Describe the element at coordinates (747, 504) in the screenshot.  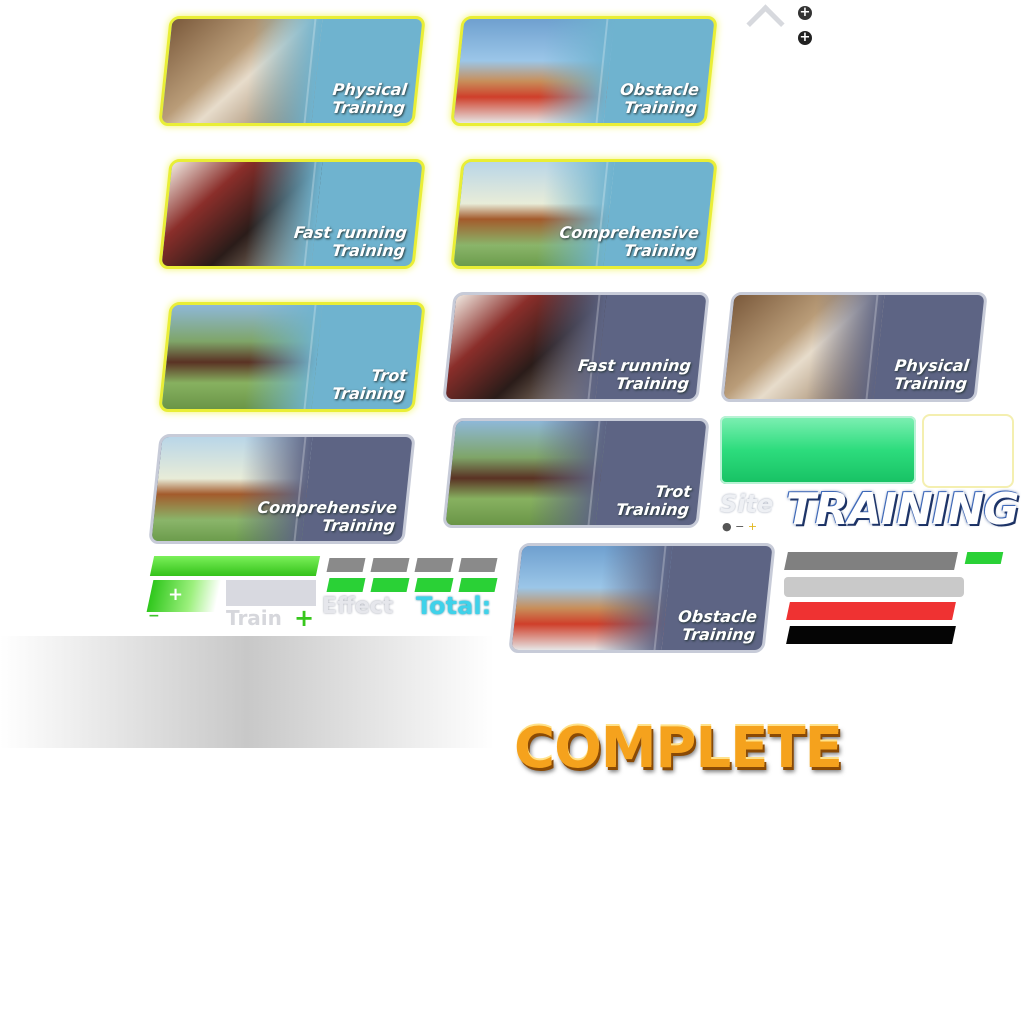
I see `site-label: Site` at that location.